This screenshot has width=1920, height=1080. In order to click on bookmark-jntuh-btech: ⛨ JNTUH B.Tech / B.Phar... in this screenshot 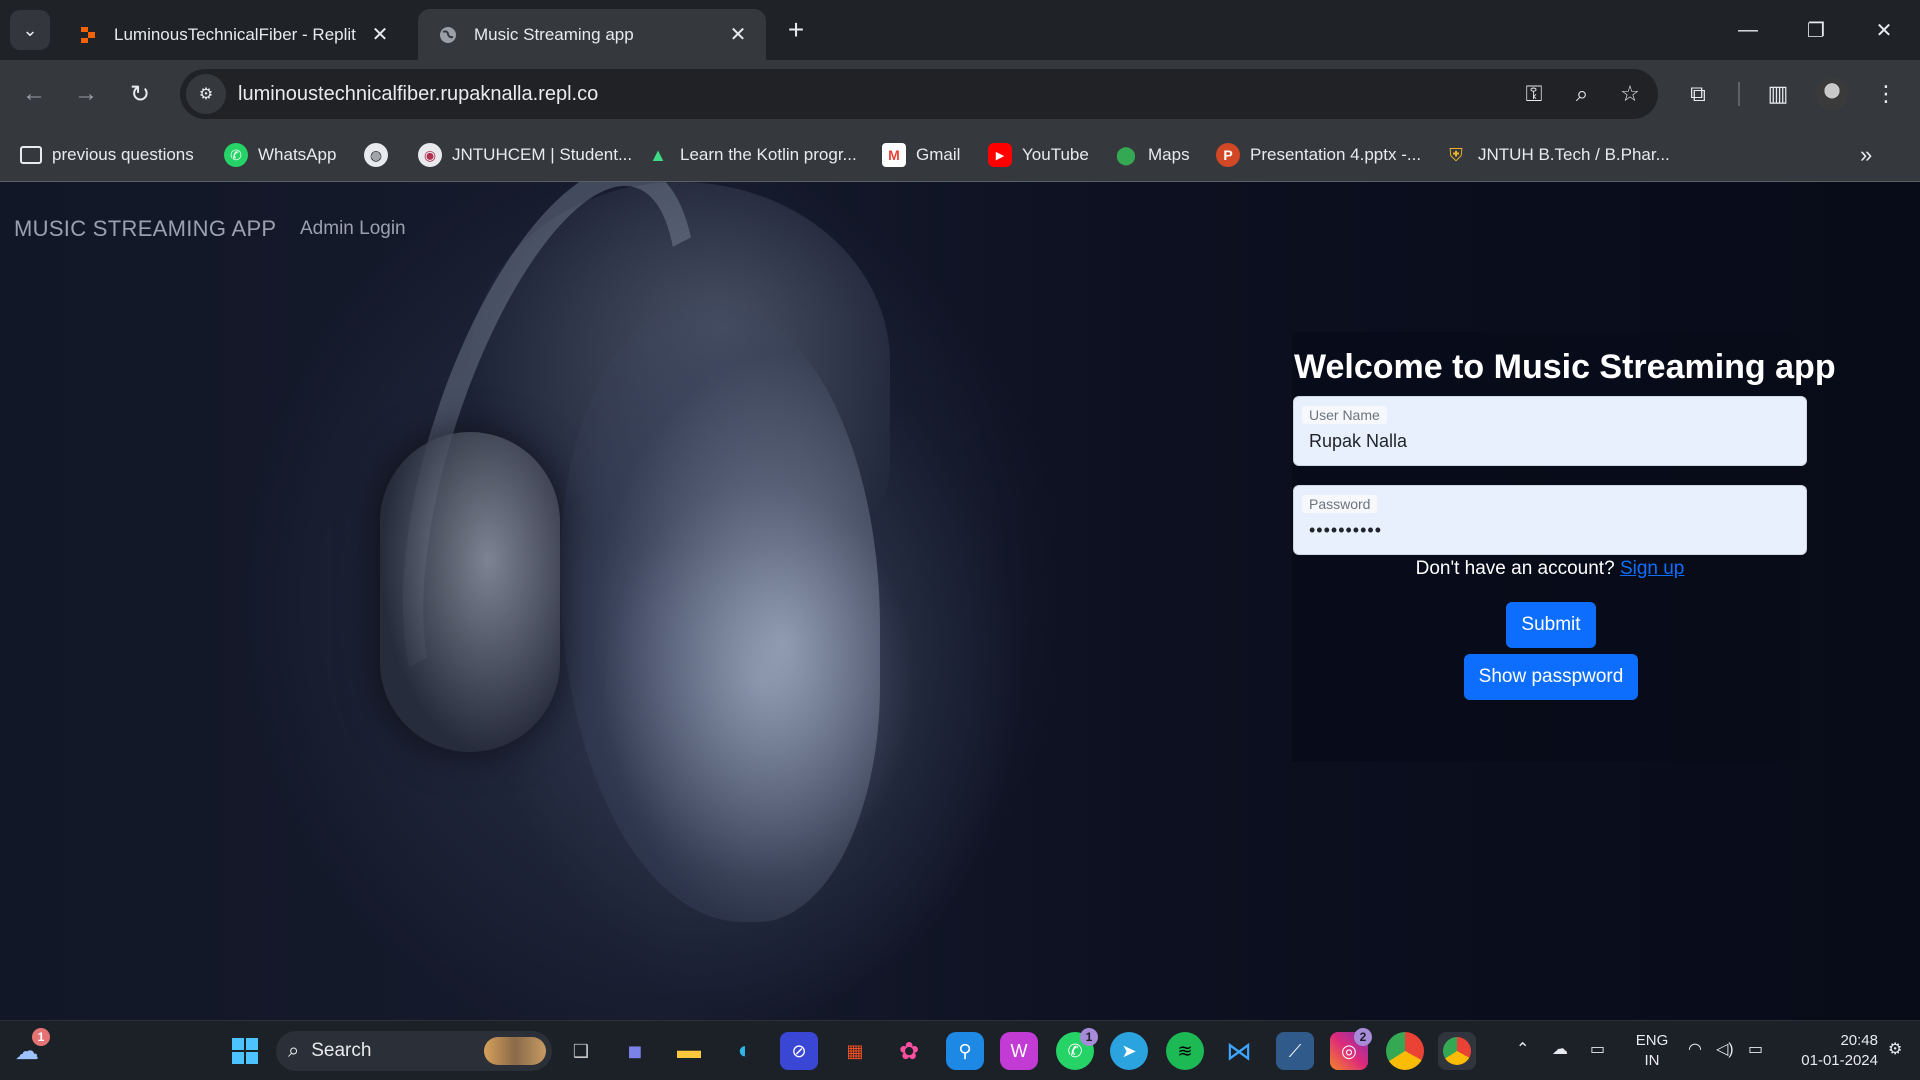, I will do `click(1557, 155)`.